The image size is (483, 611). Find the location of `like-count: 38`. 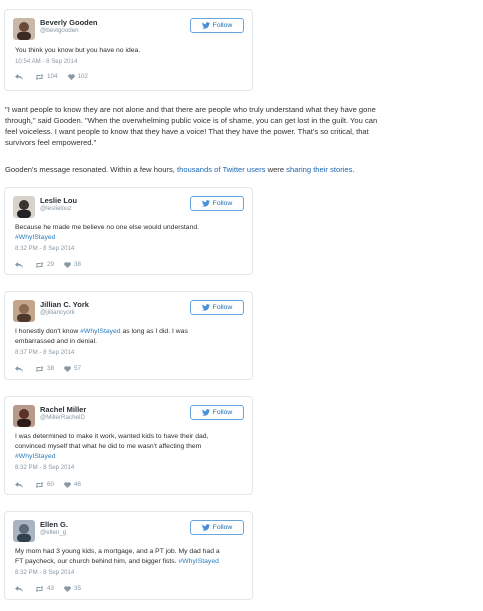

like-count: 38 is located at coordinates (78, 264).